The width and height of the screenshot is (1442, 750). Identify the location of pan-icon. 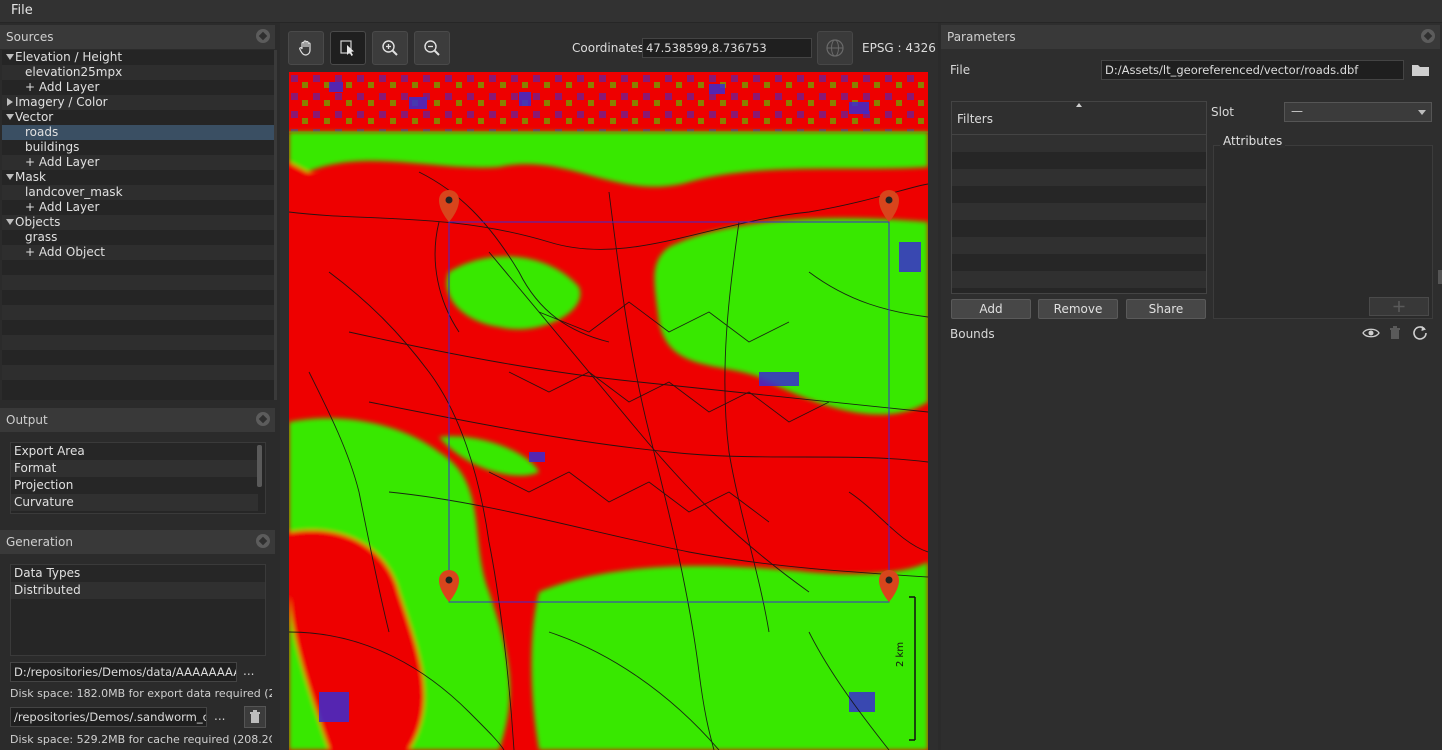
(305, 48).